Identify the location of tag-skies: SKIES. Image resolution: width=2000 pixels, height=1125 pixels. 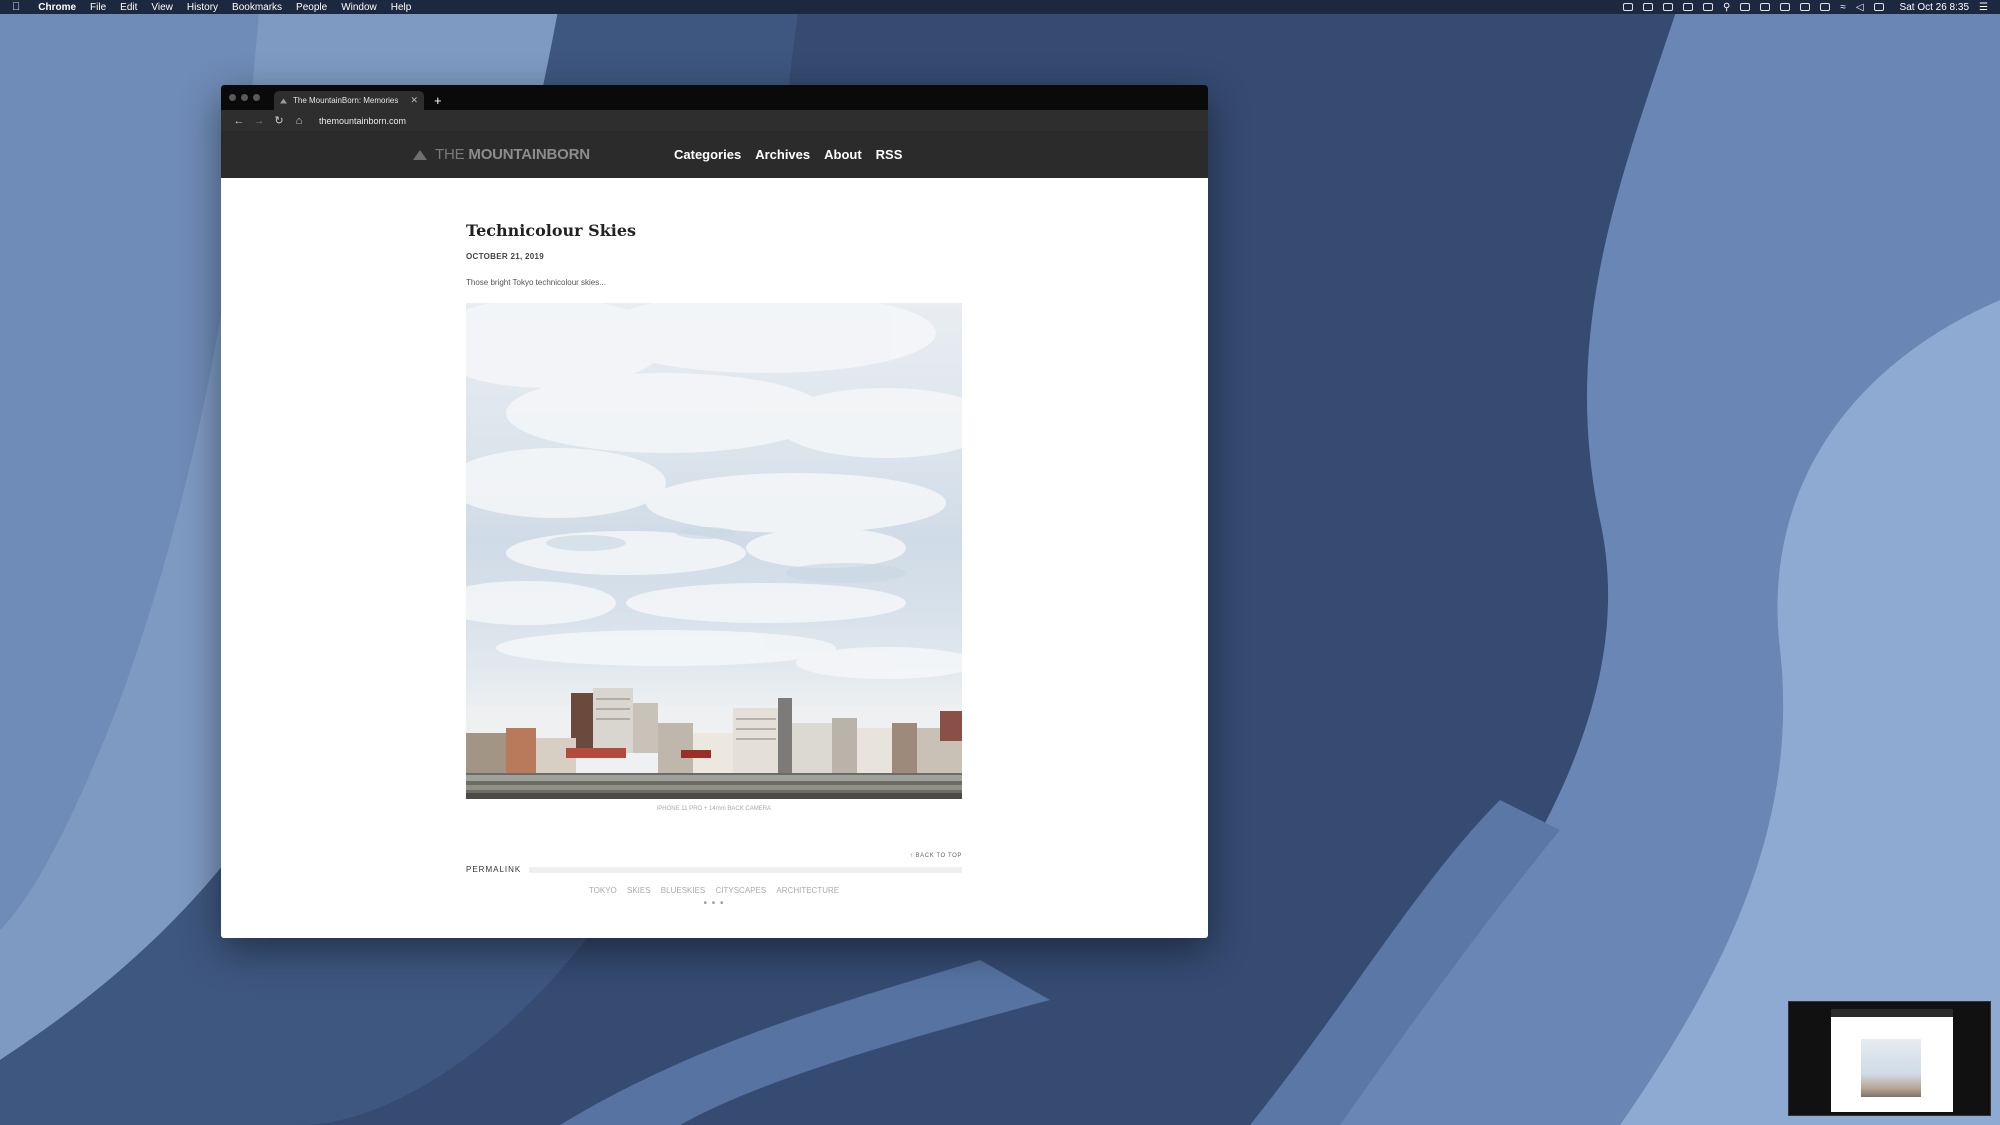
(639, 890).